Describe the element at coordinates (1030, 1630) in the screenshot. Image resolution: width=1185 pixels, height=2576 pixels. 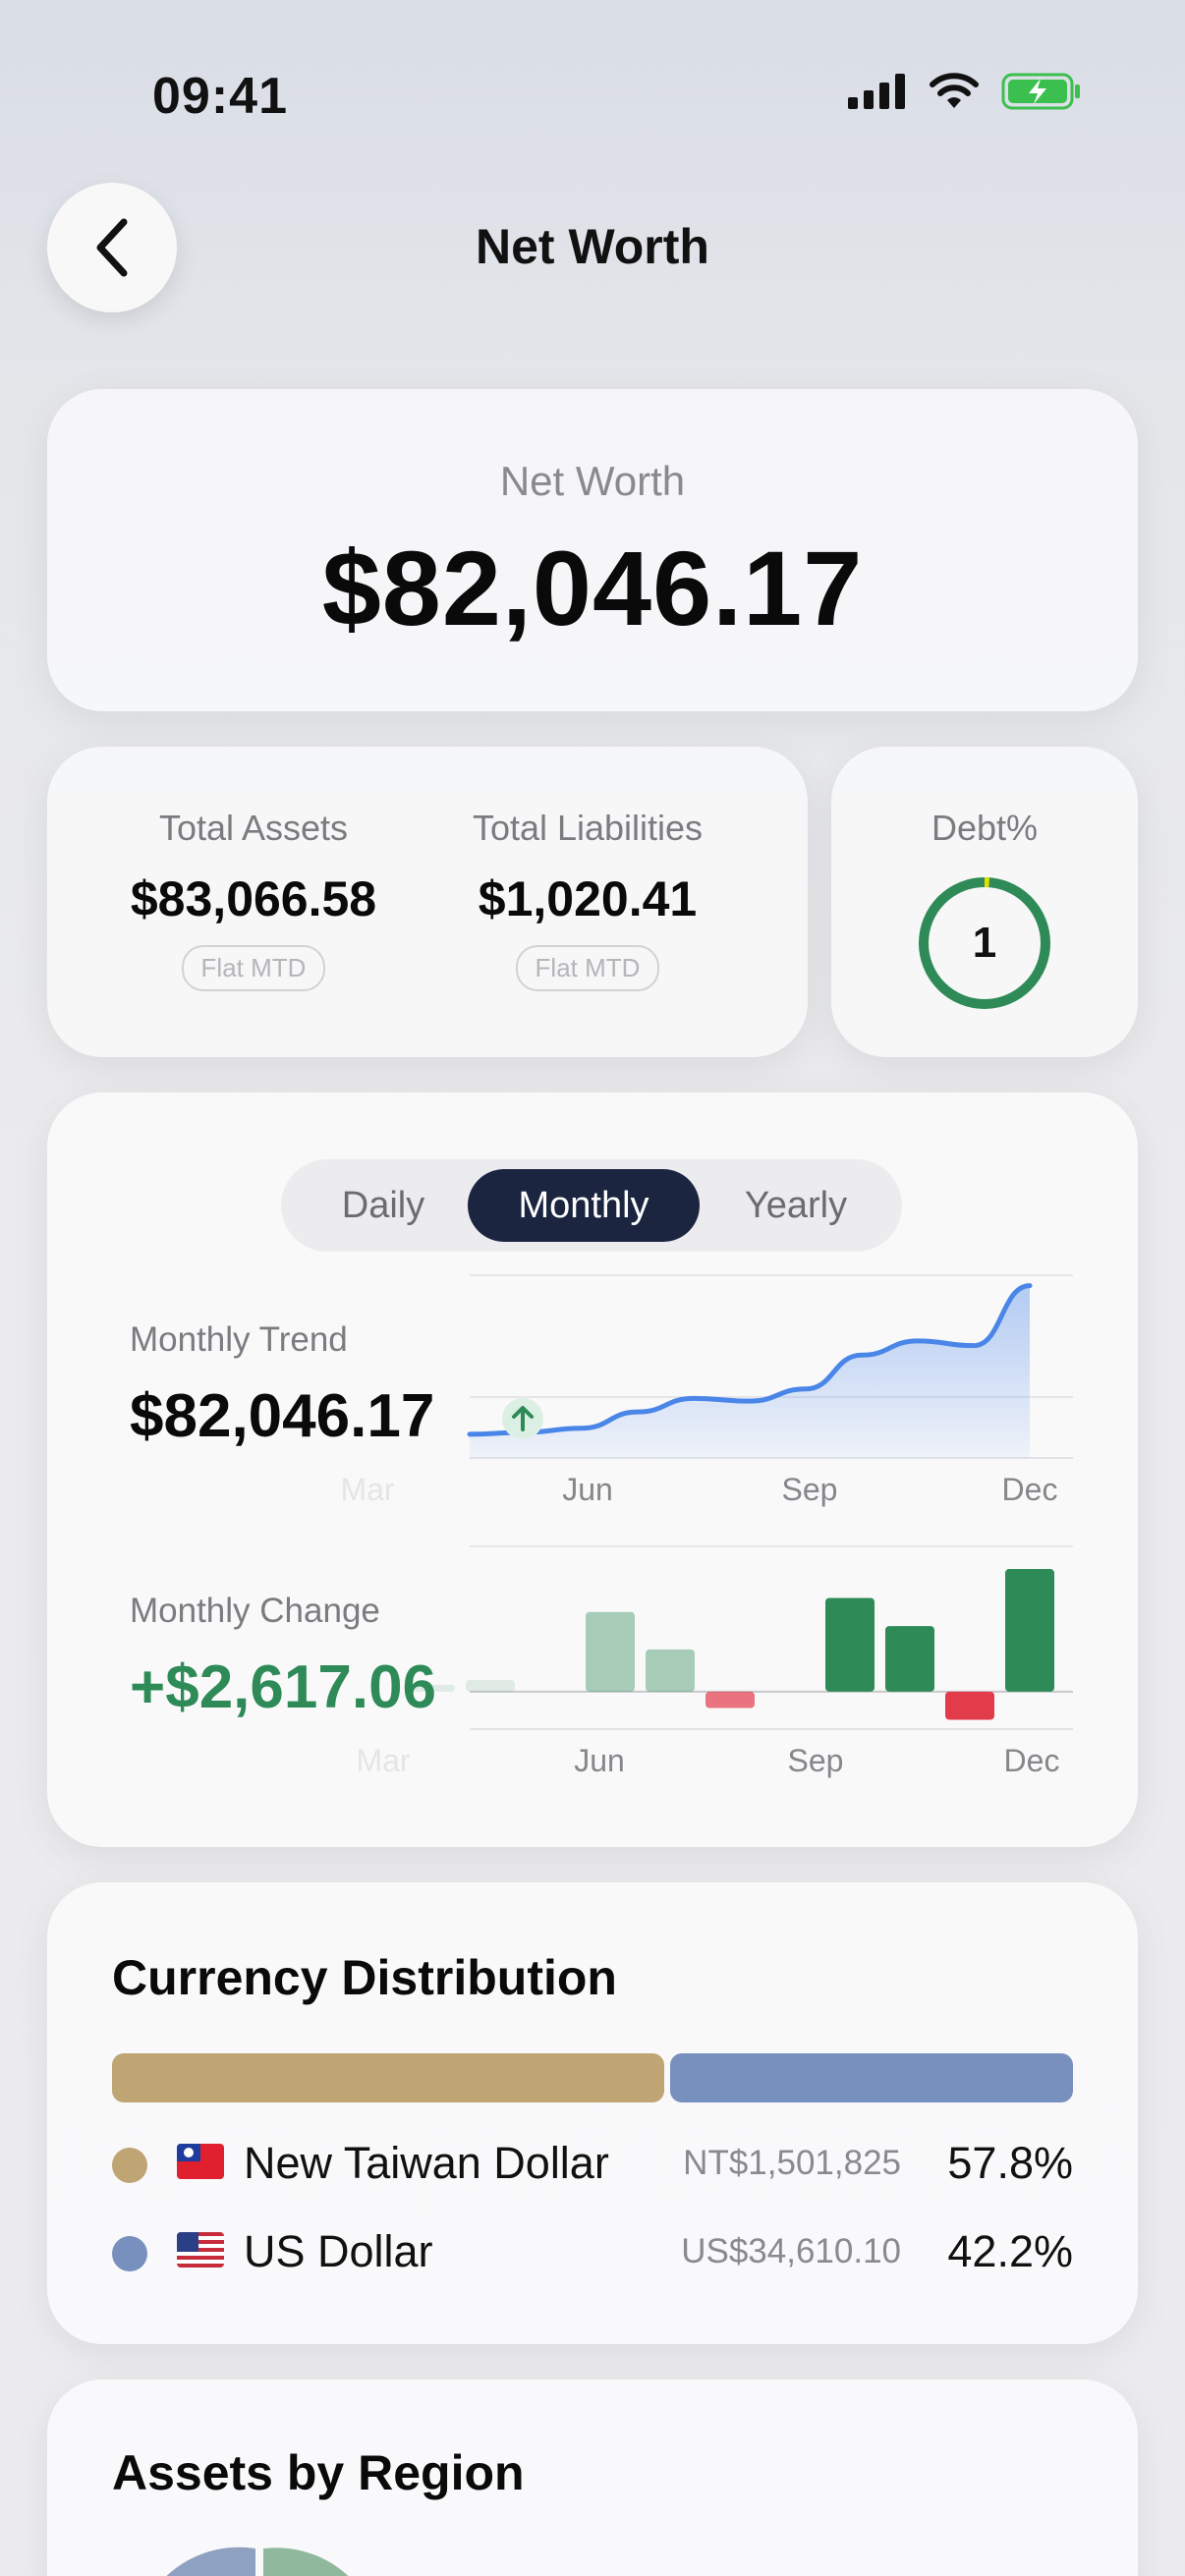
I see `change-bar-dec` at that location.